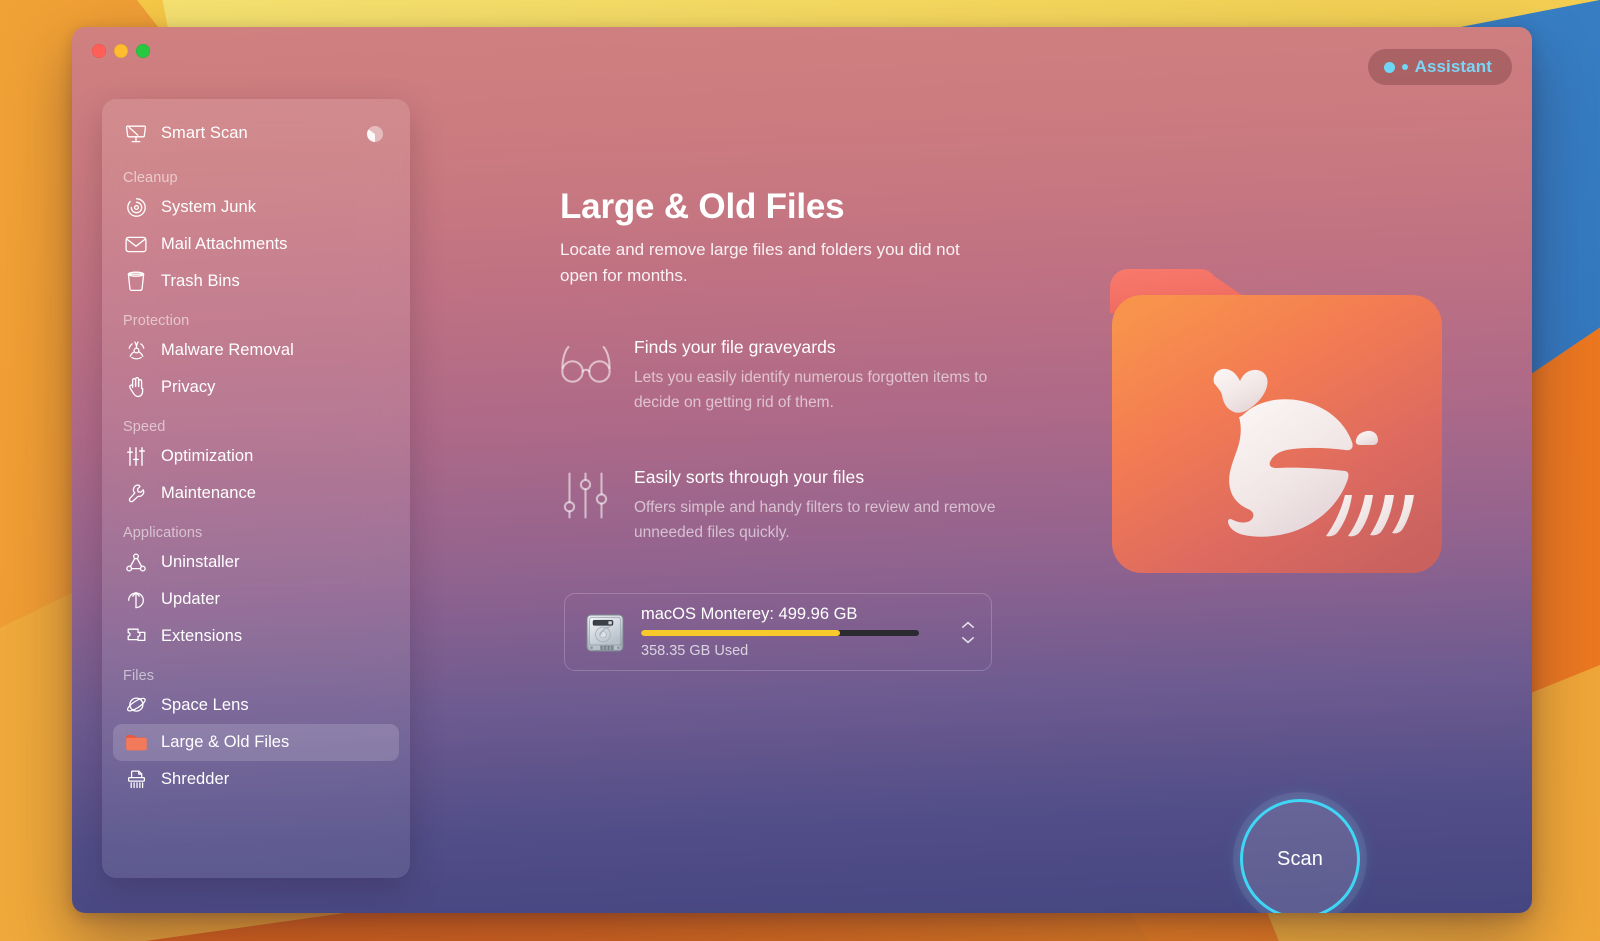  Describe the element at coordinates (256, 456) in the screenshot. I see `sidebar-item-optimization: Optimization` at that location.